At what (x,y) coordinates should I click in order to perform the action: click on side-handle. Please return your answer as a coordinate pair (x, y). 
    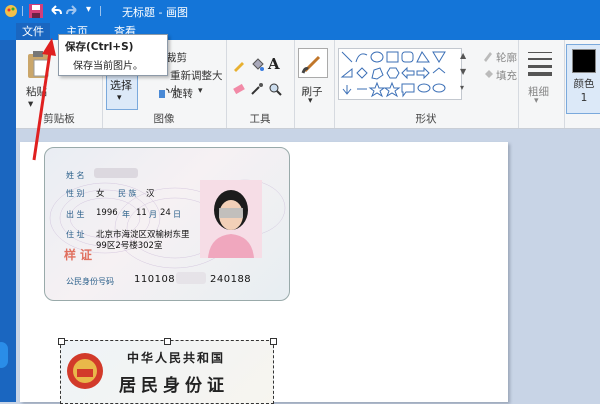
    Looking at the image, I should click on (4, 355).